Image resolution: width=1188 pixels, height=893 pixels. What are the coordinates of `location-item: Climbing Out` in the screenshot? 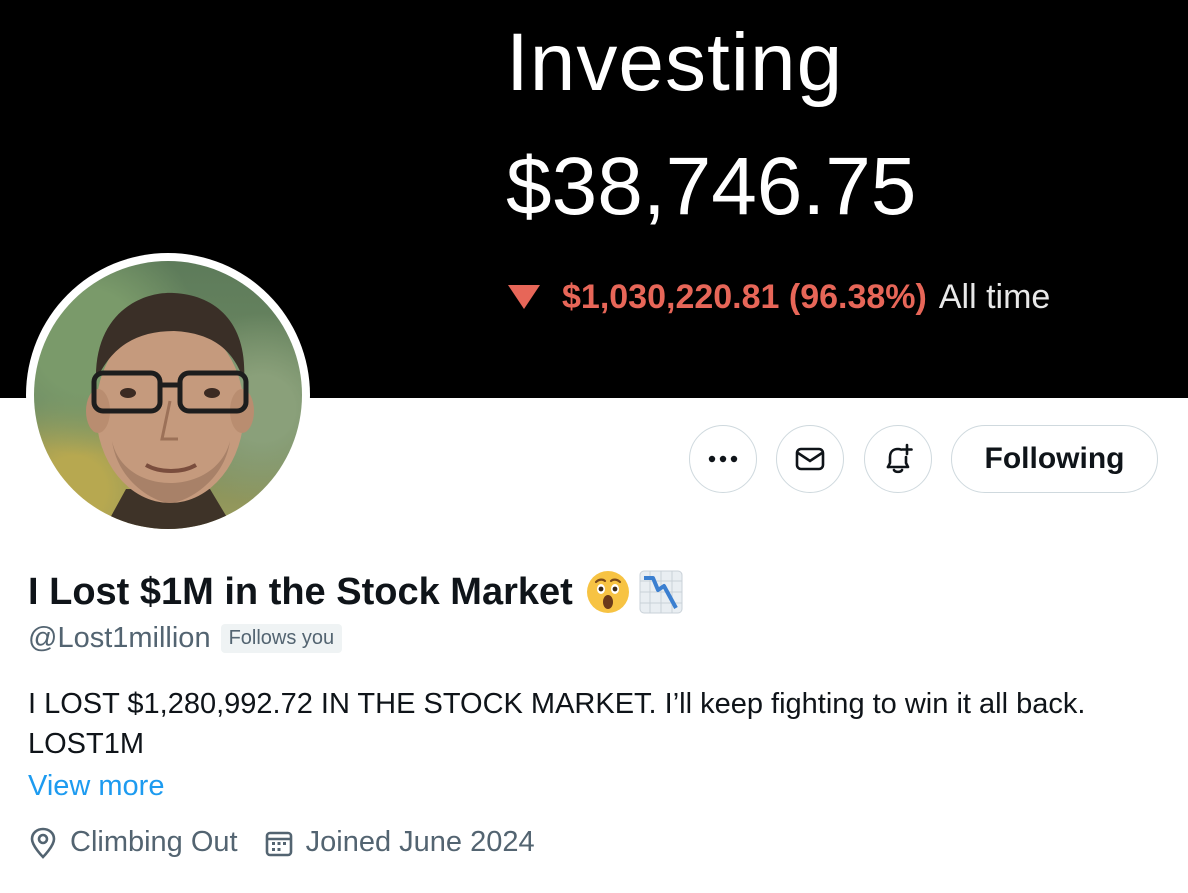 It's located at (133, 842).